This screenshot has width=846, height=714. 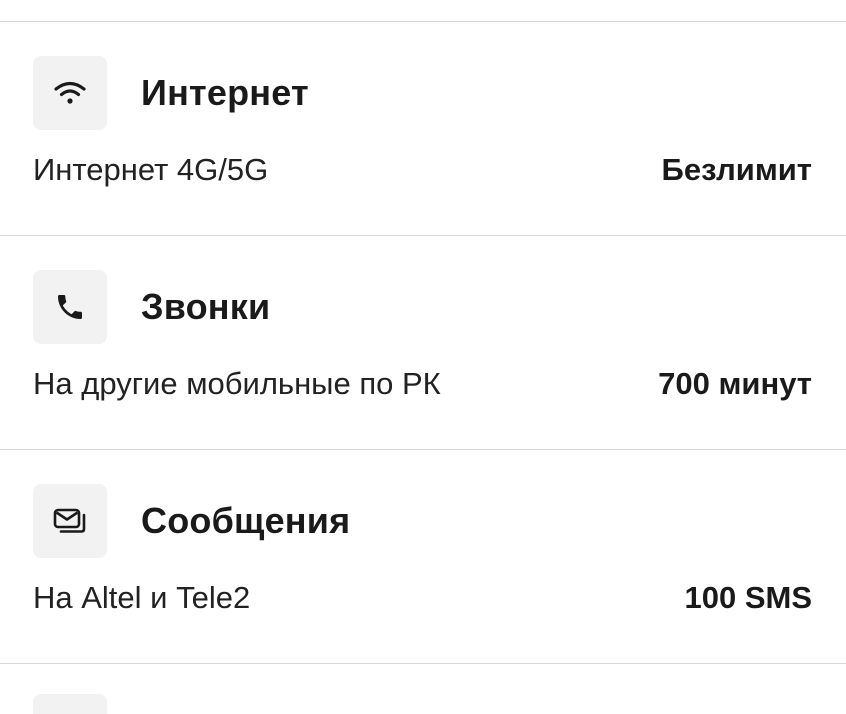 I want to click on calls-row: На другие мобильные по РК 700 минут, so click(x=422, y=384).